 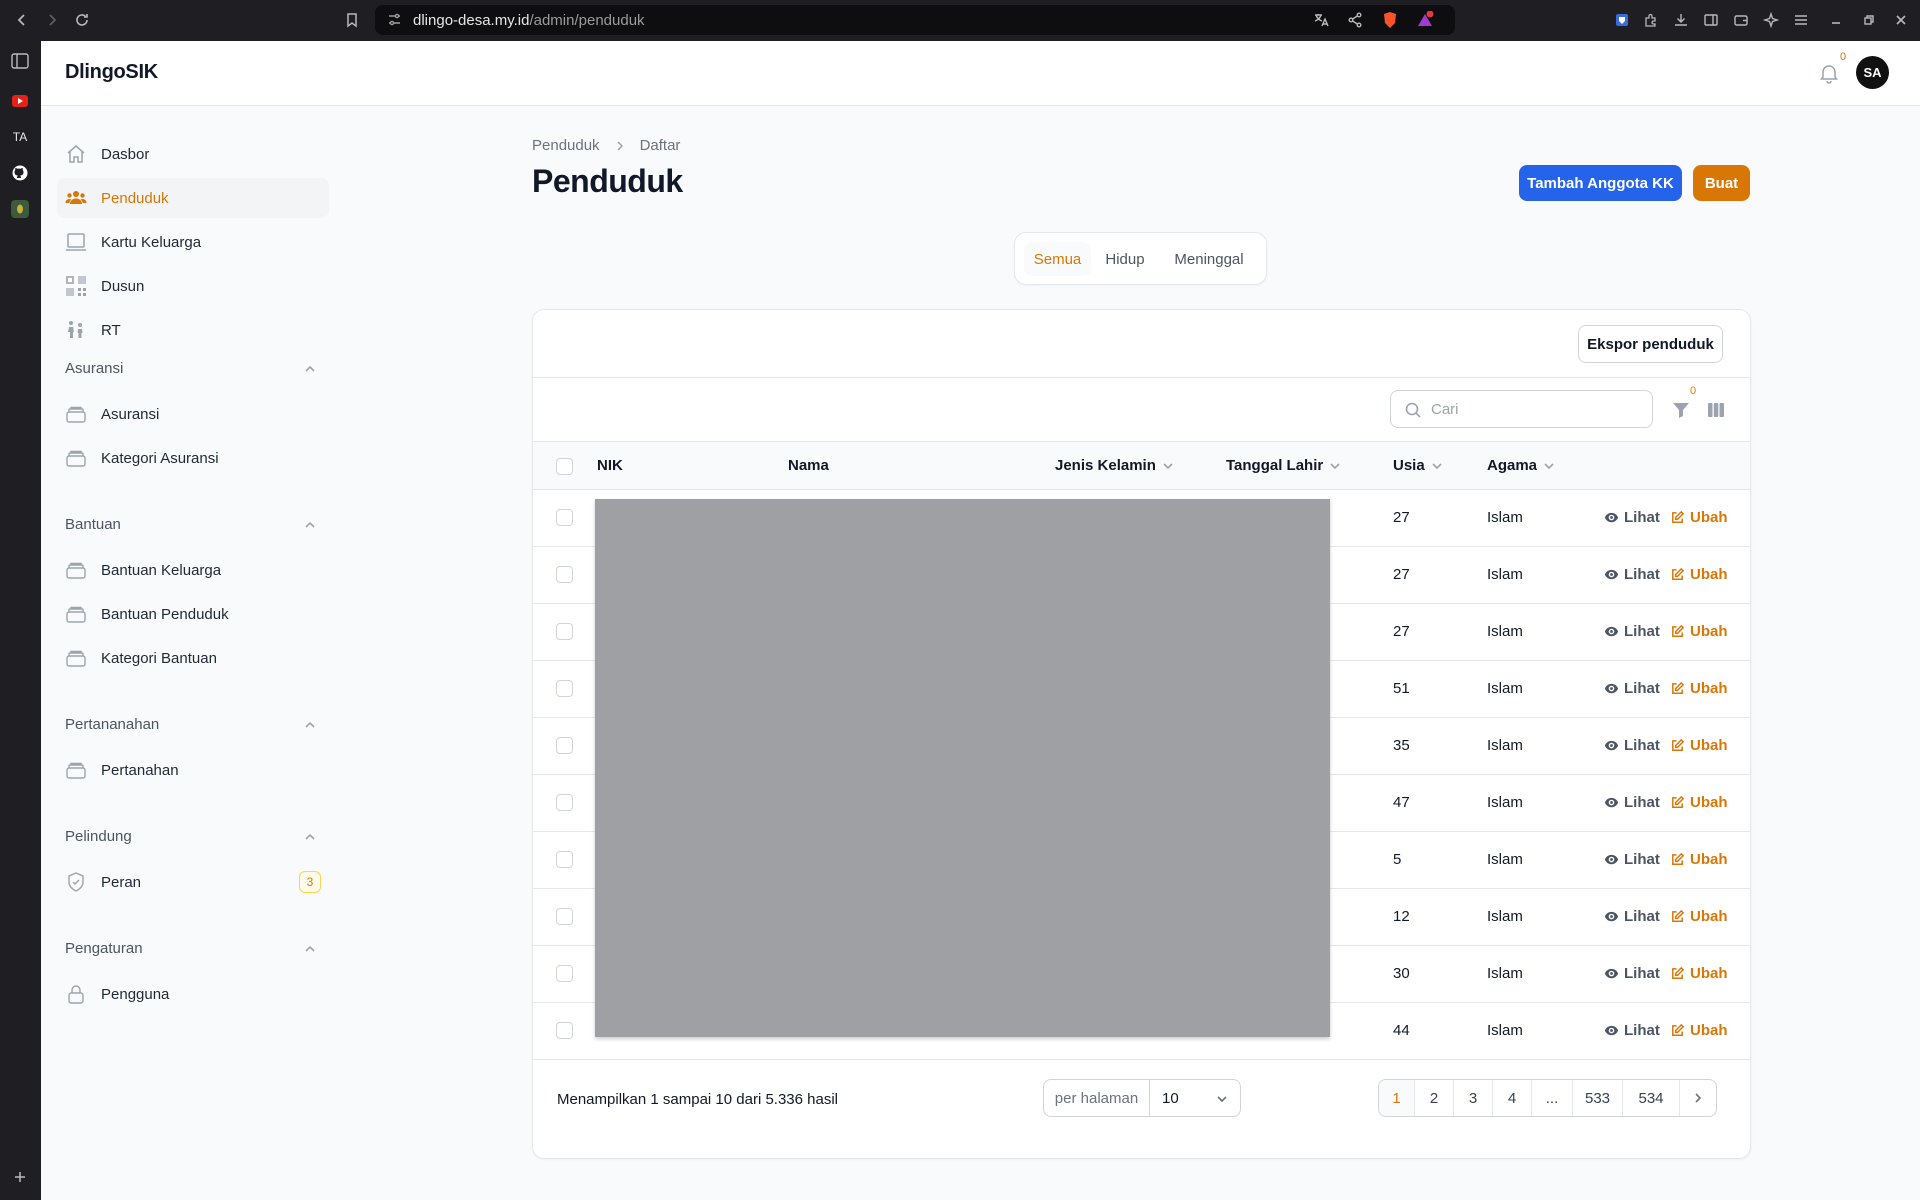 I want to click on add-panel-icon, so click(x=20, y=1177).